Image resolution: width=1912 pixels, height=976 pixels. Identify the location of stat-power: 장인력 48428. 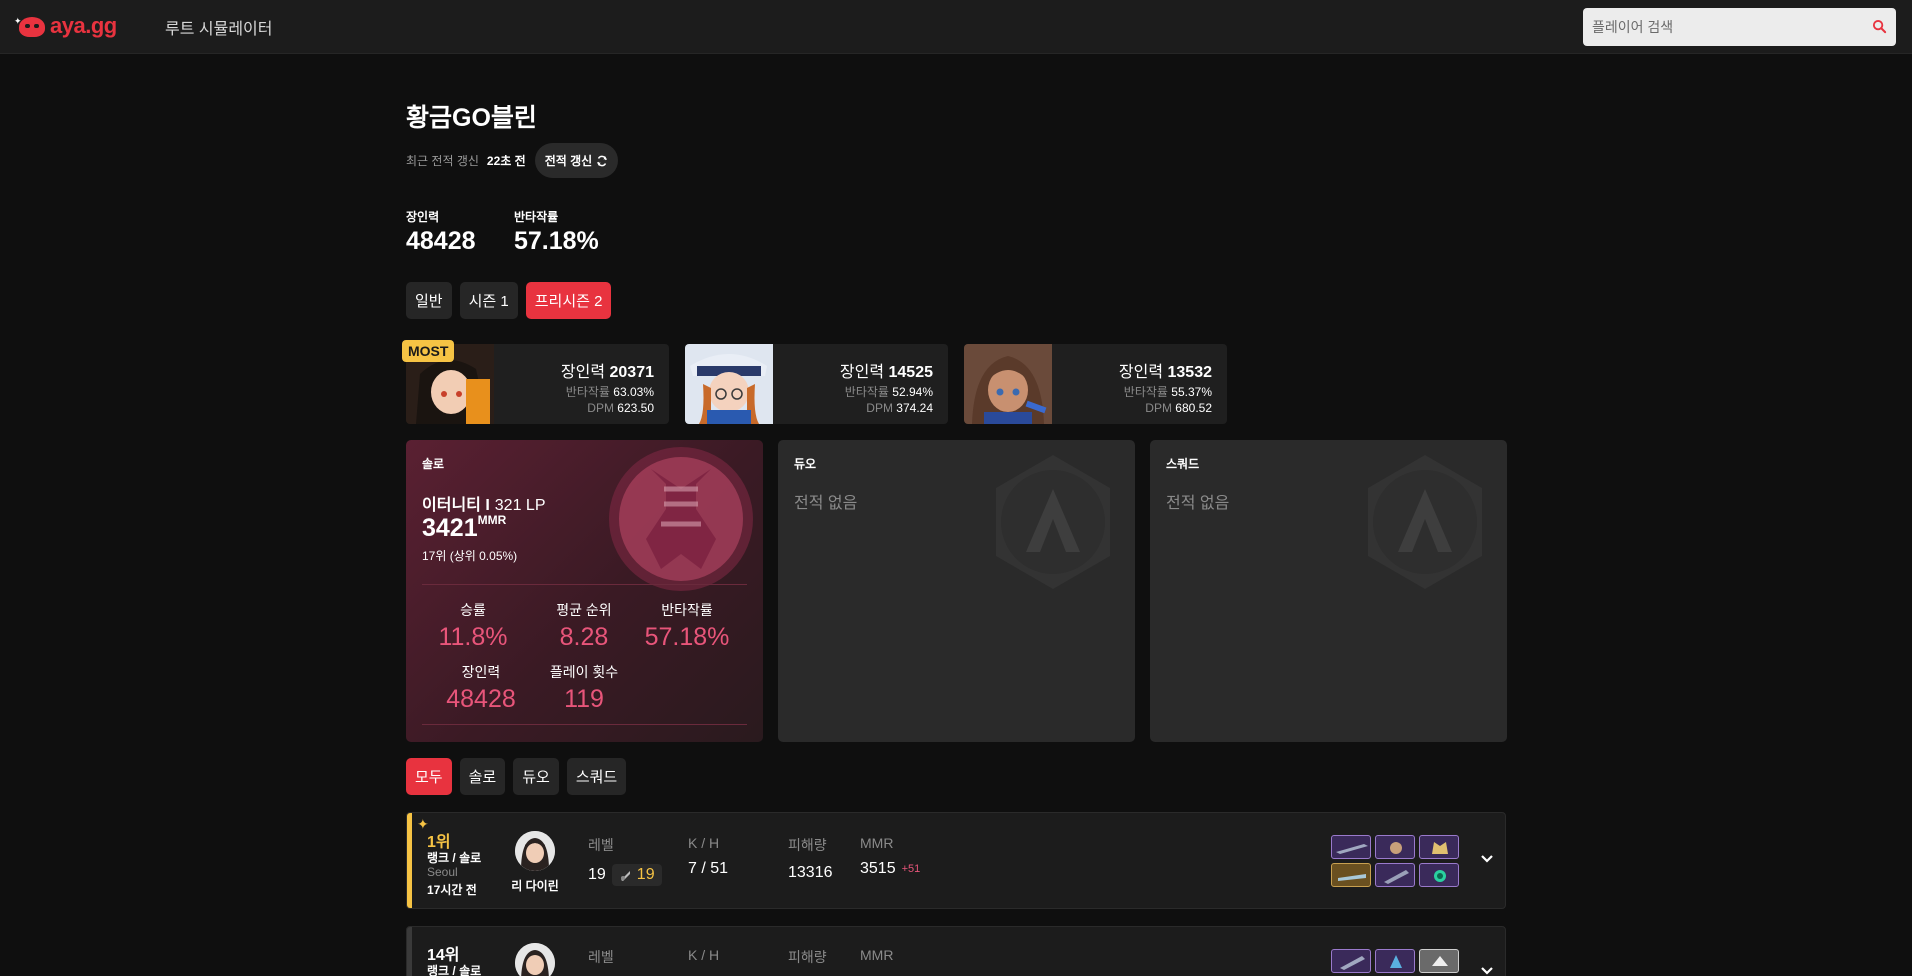
(481, 688).